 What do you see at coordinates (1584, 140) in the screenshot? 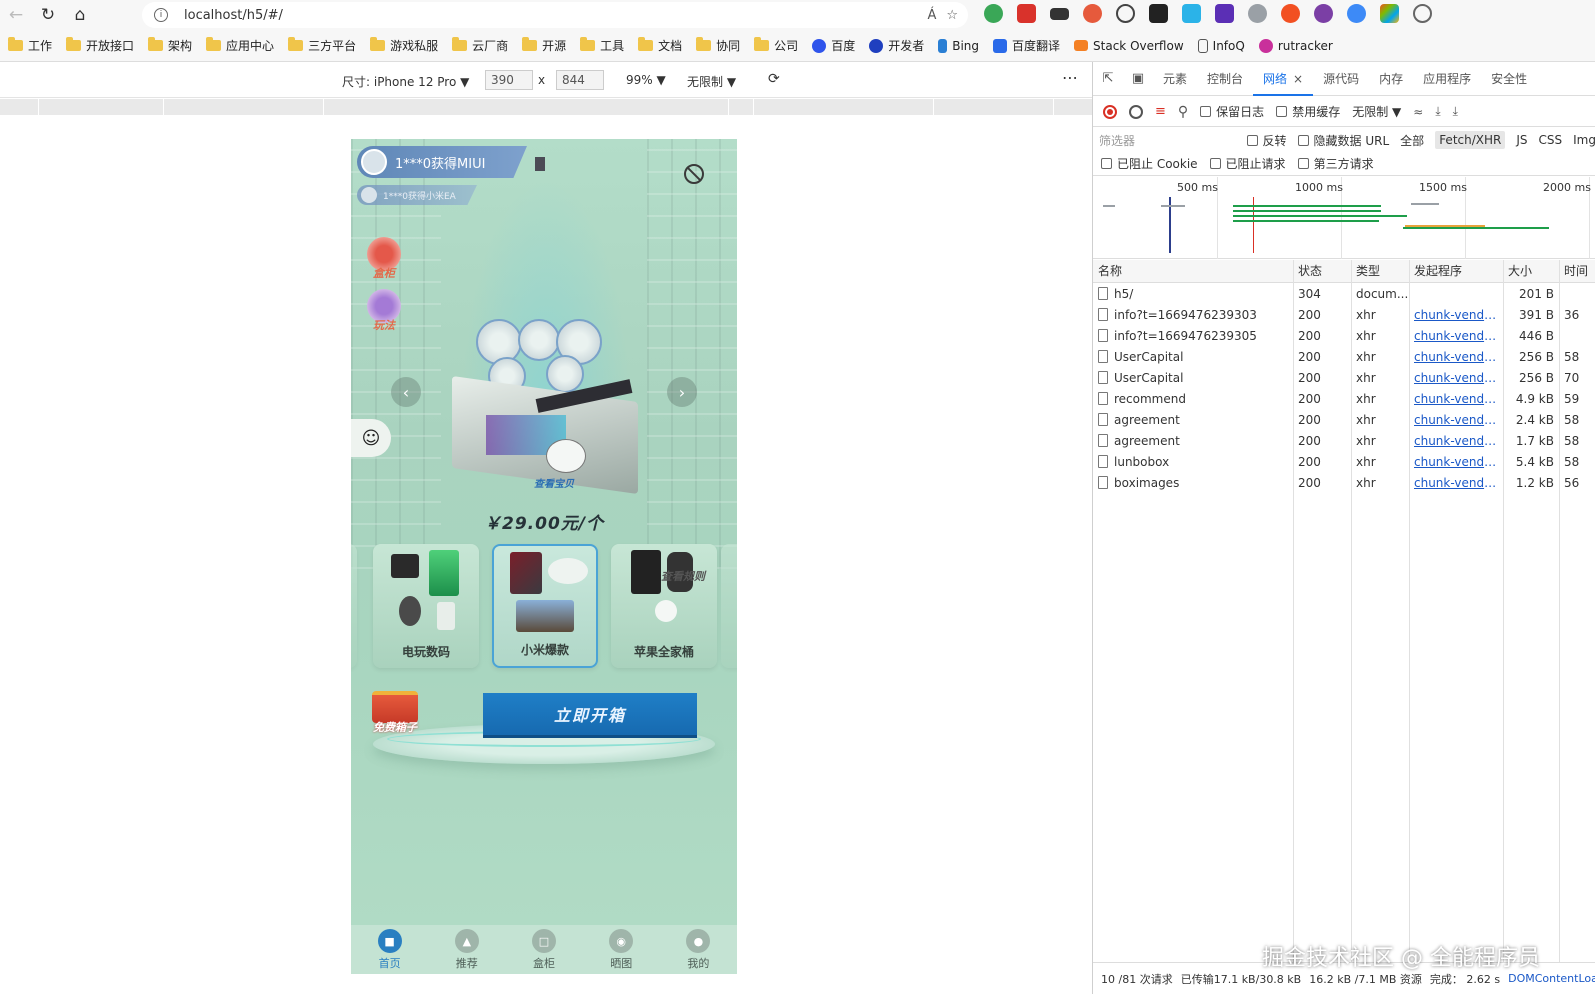
I see `filter-img: Img` at bounding box center [1584, 140].